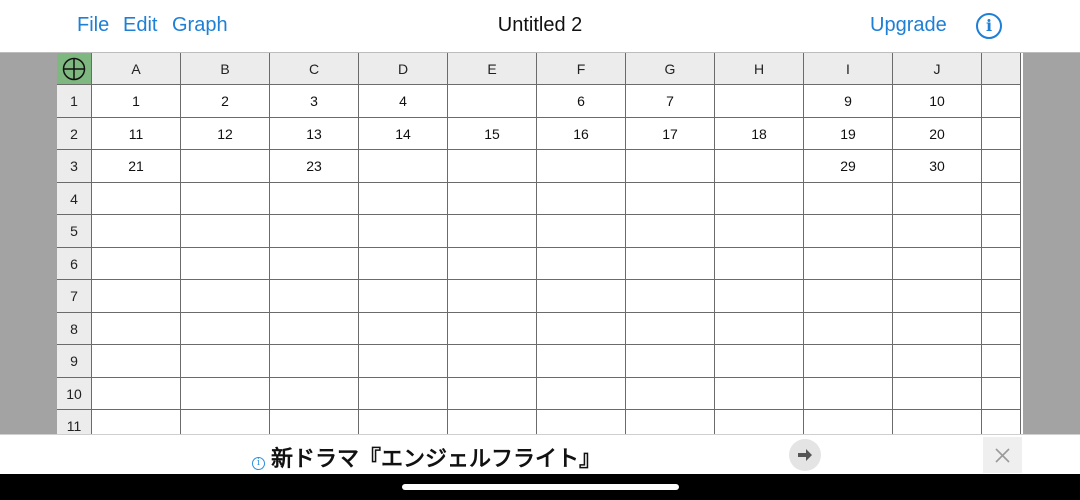  What do you see at coordinates (225, 69) in the screenshot?
I see `column-header: B` at bounding box center [225, 69].